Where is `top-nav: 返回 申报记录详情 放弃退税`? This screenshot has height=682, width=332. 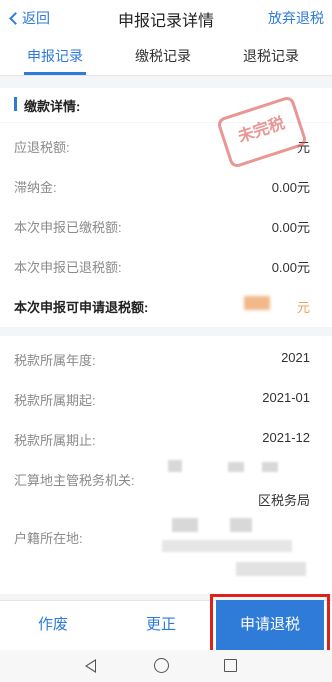
top-nav: 返回 申报记录详情 放弃退税 is located at coordinates (166, 18).